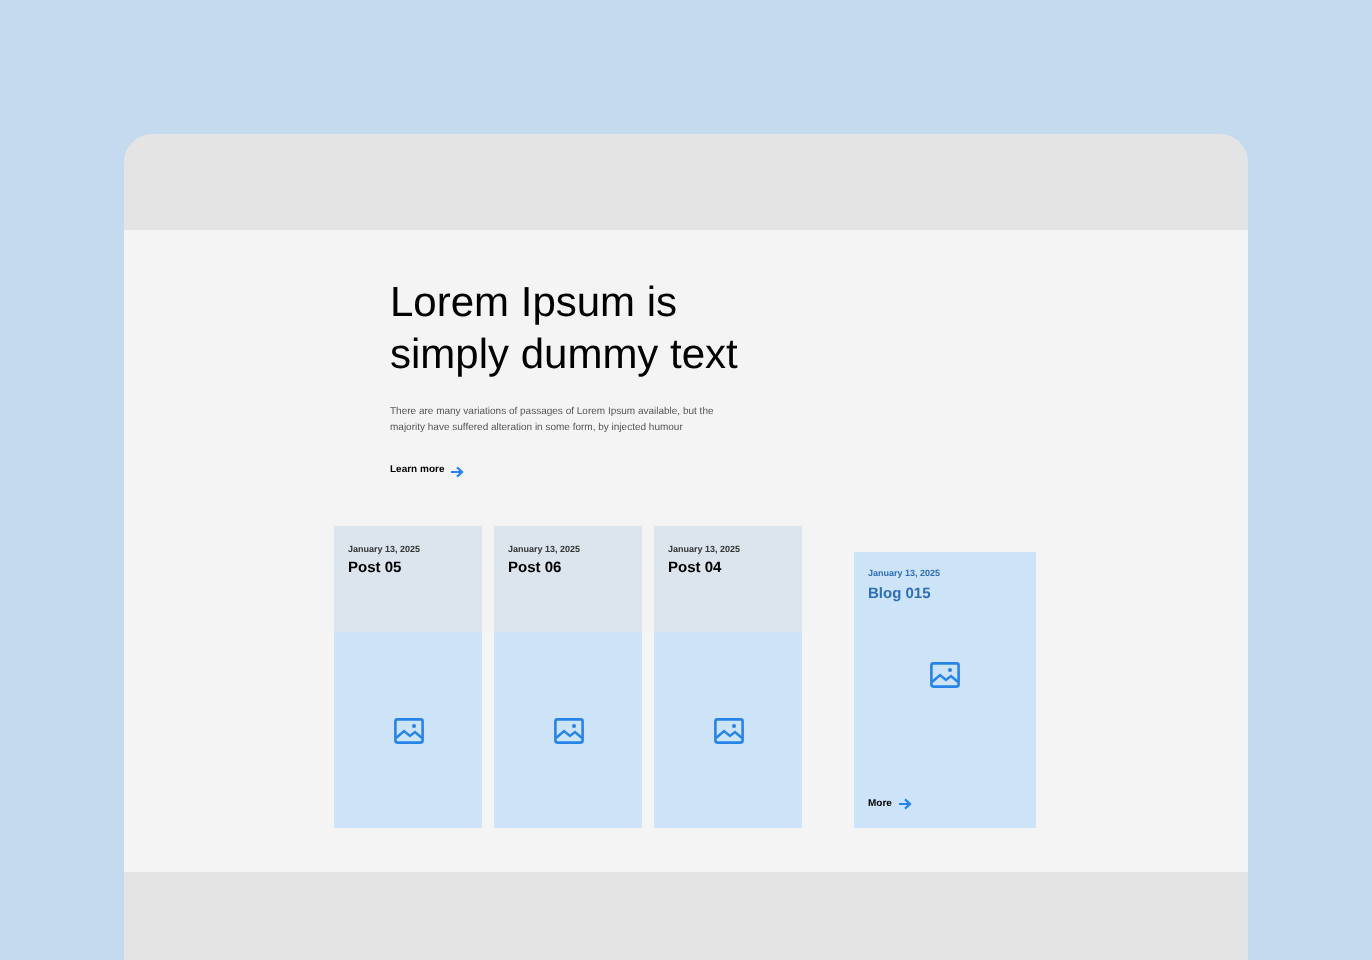 The height and width of the screenshot is (960, 1372). I want to click on hero-heading: Lorem Ipsum is simply dummy text, so click(565, 330).